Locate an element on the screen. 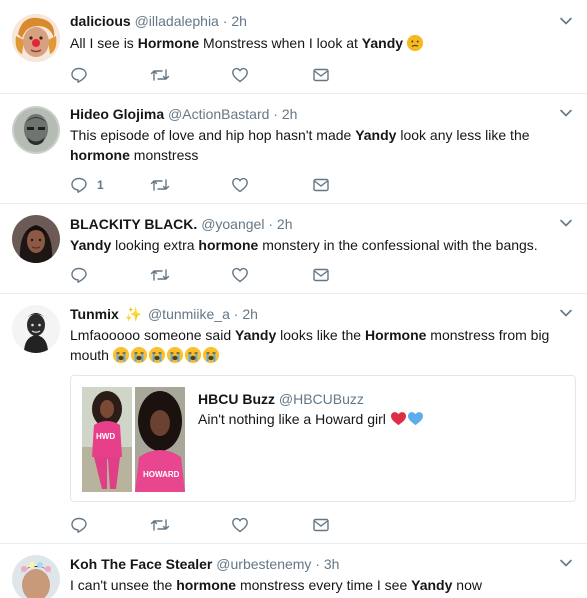 The width and height of the screenshot is (587, 598). confused-face-icon is located at coordinates (414, 43).